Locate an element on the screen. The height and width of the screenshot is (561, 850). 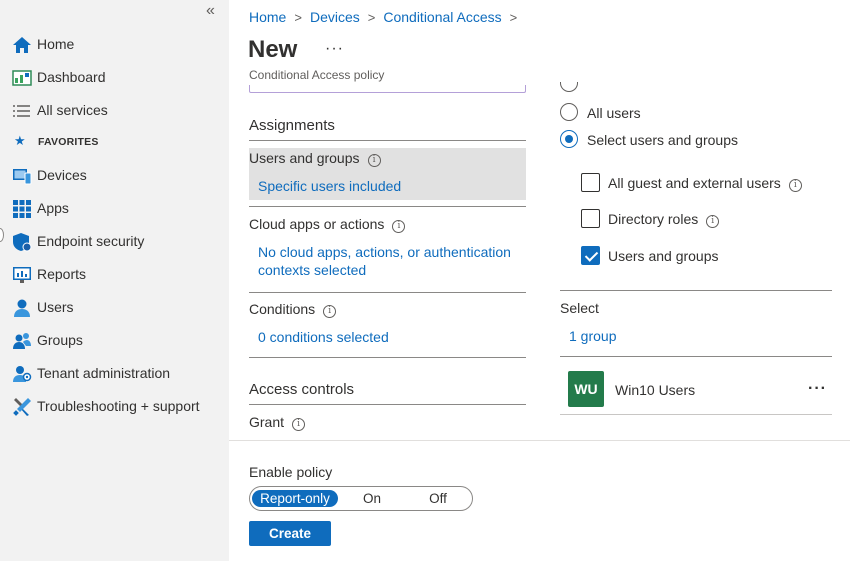
sidebar-item-endpoint-security: Endpoint security is located at coordinates (114, 241).